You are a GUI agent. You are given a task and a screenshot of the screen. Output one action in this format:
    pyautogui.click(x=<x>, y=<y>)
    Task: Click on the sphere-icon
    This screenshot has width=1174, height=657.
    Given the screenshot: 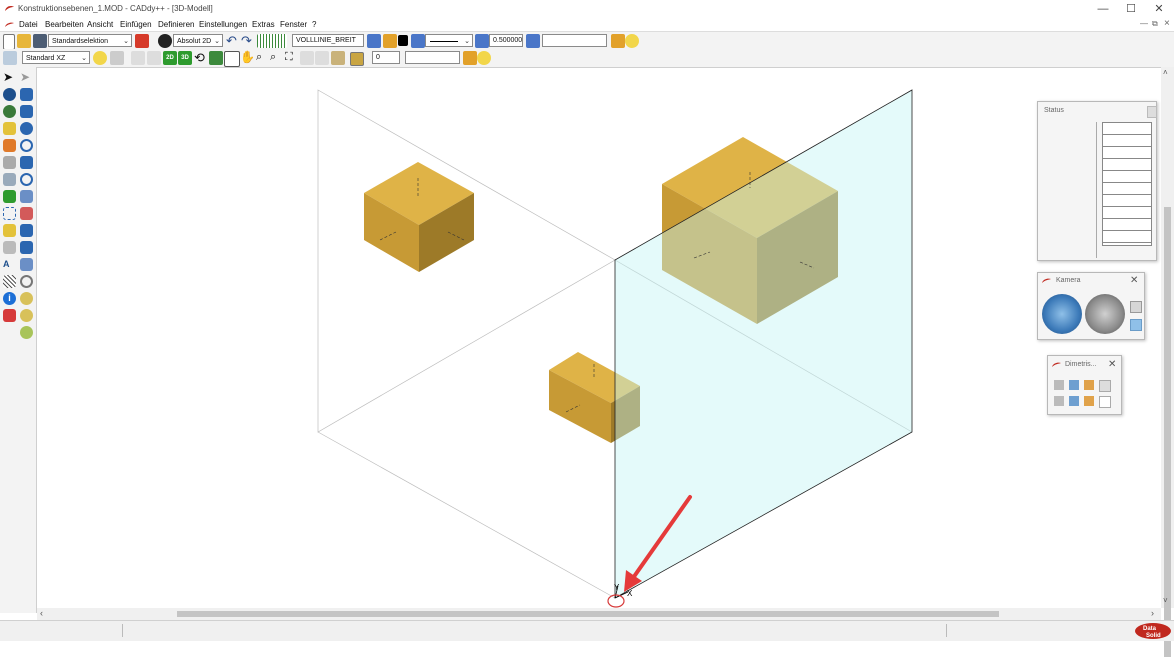 What is the action you would take?
    pyautogui.click(x=9, y=94)
    